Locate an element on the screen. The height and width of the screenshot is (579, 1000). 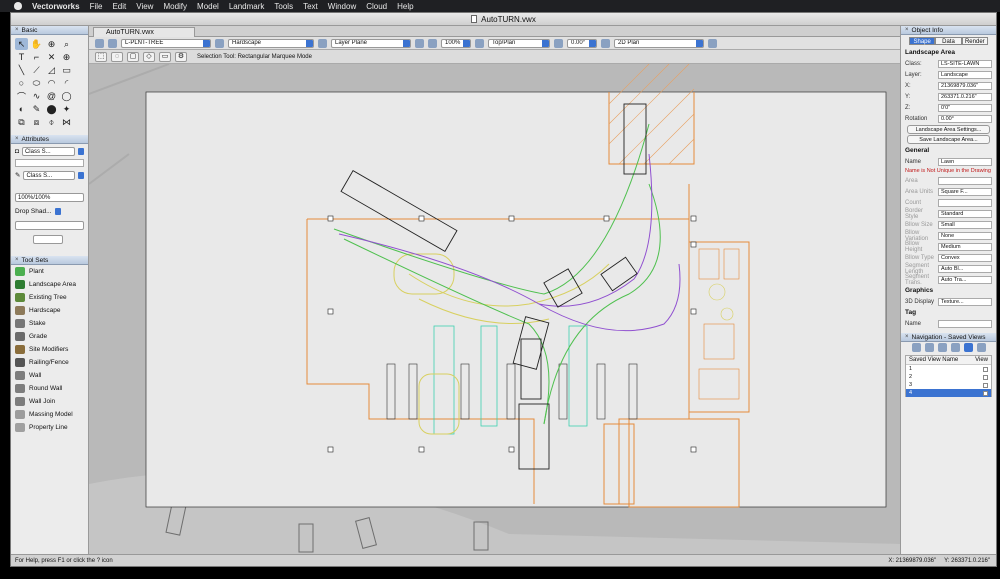
selection-tool-icon: ↖ is located at coordinates (21, 44).